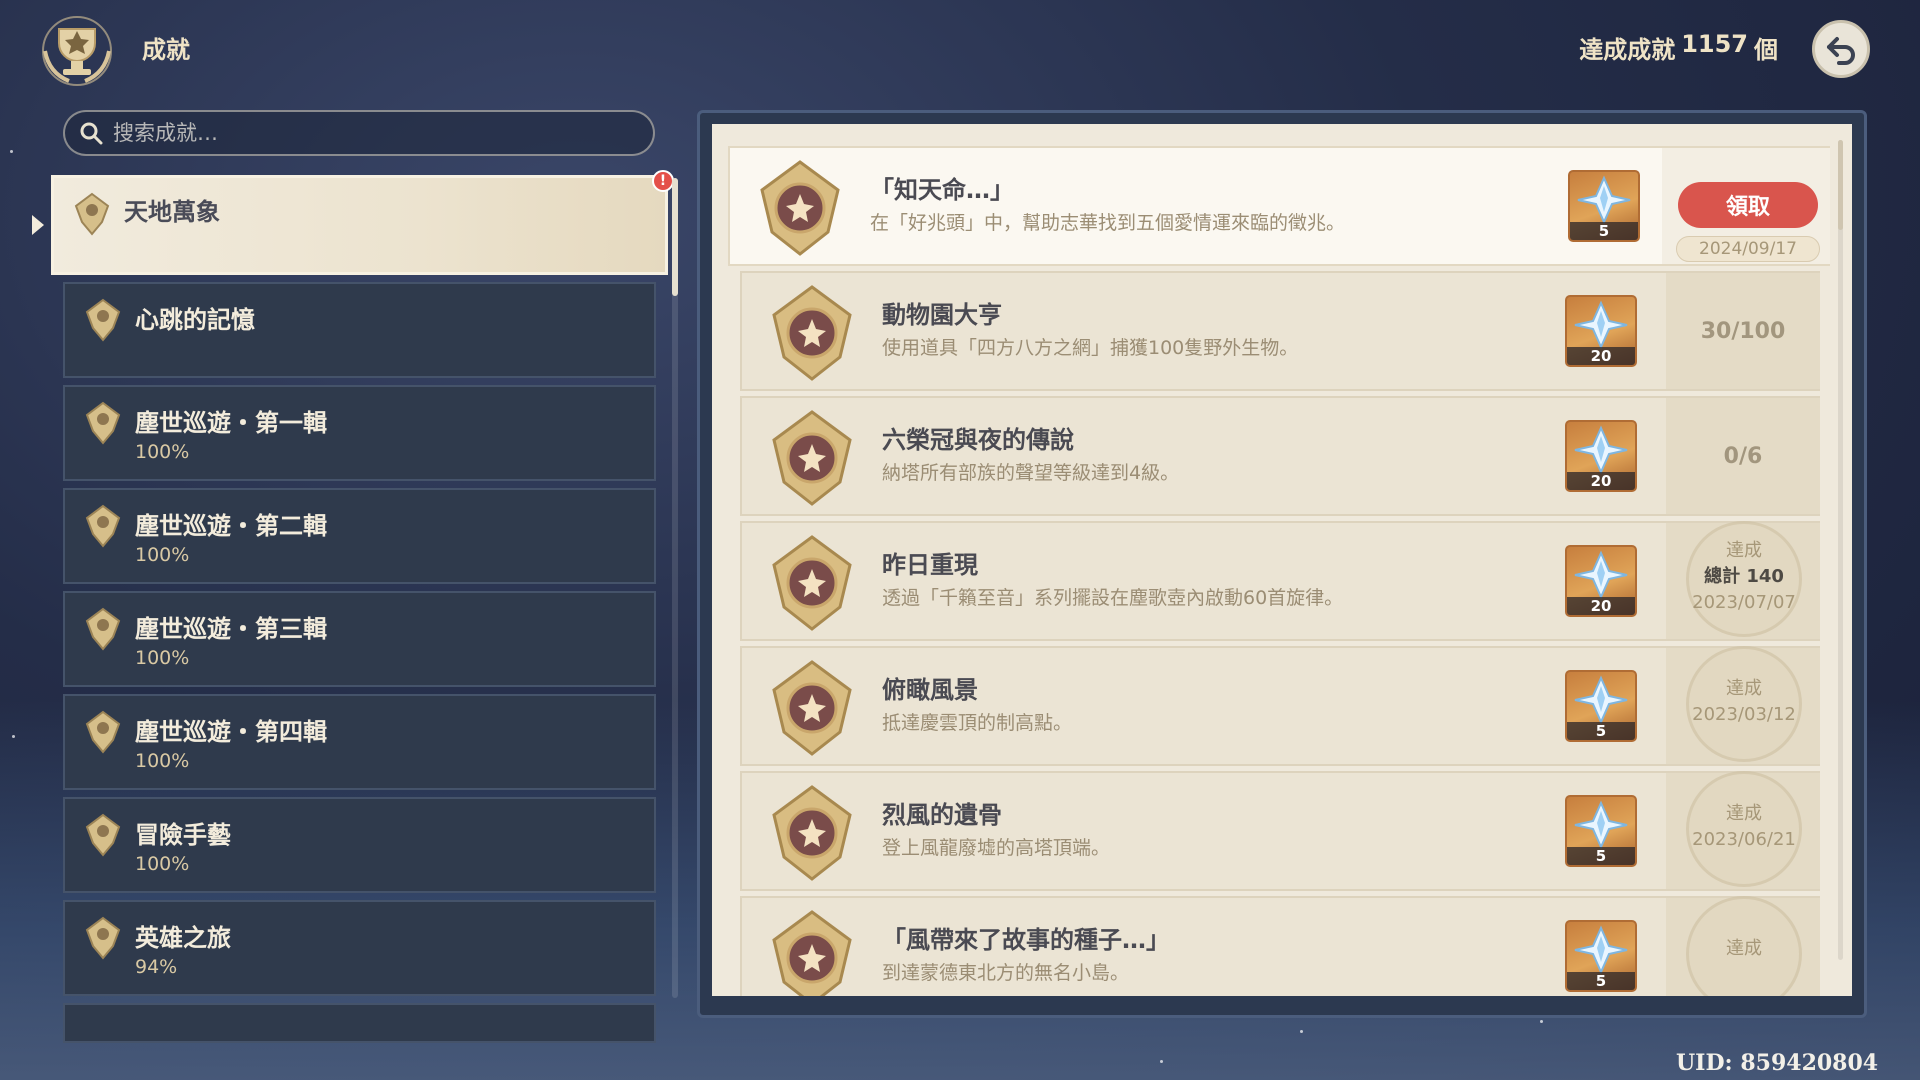  I want to click on achievement-count: 達成成就 1157 個, so click(1678, 47).